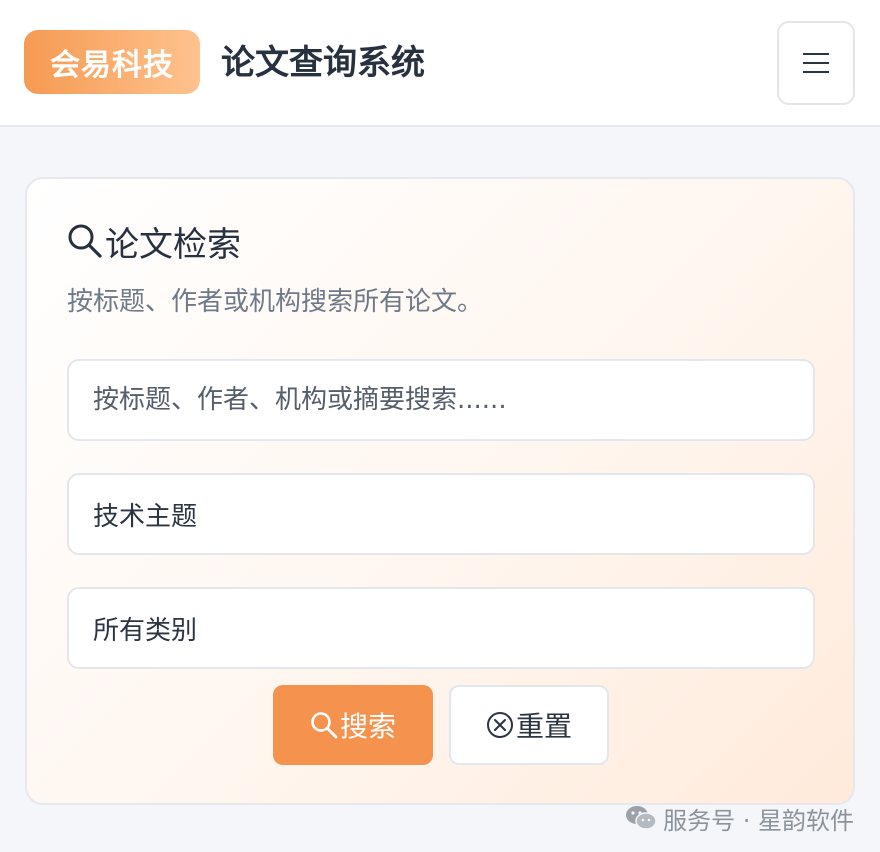 The height and width of the screenshot is (852, 880). What do you see at coordinates (543, 726) in the screenshot?
I see `reset-button-label: 重置` at bounding box center [543, 726].